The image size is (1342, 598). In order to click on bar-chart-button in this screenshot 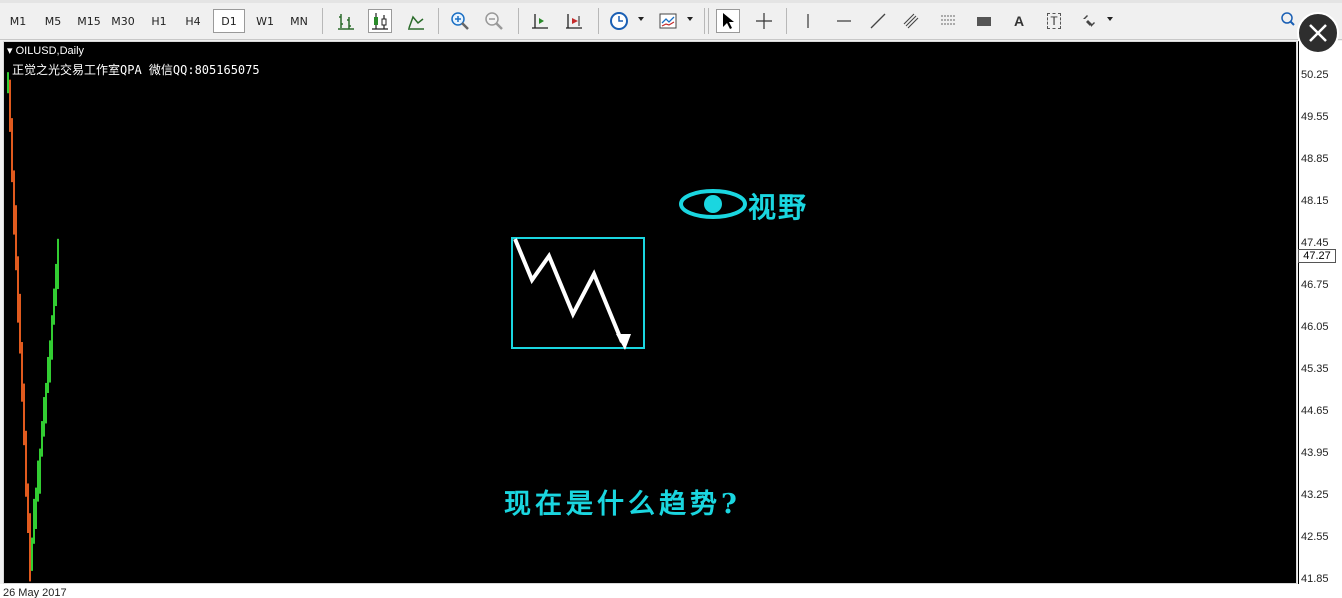, I will do `click(346, 21)`.